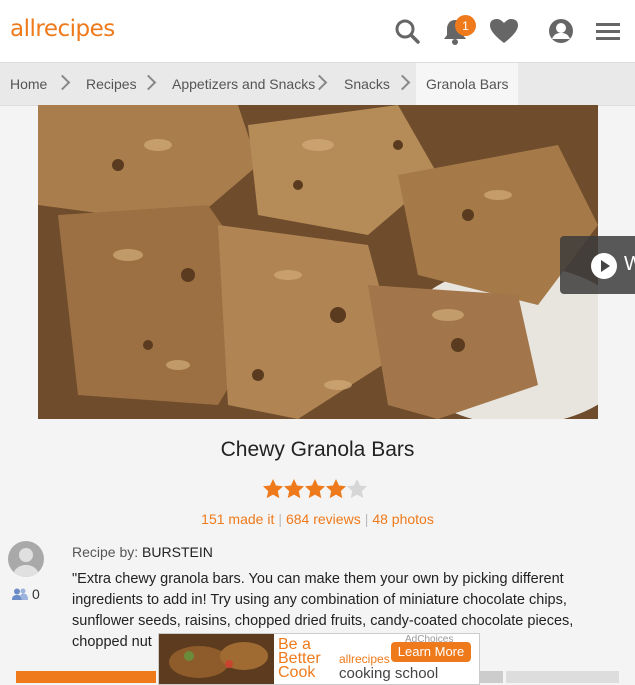 This screenshot has width=635, height=685. What do you see at coordinates (561, 31) in the screenshot?
I see `user-icon` at bounding box center [561, 31].